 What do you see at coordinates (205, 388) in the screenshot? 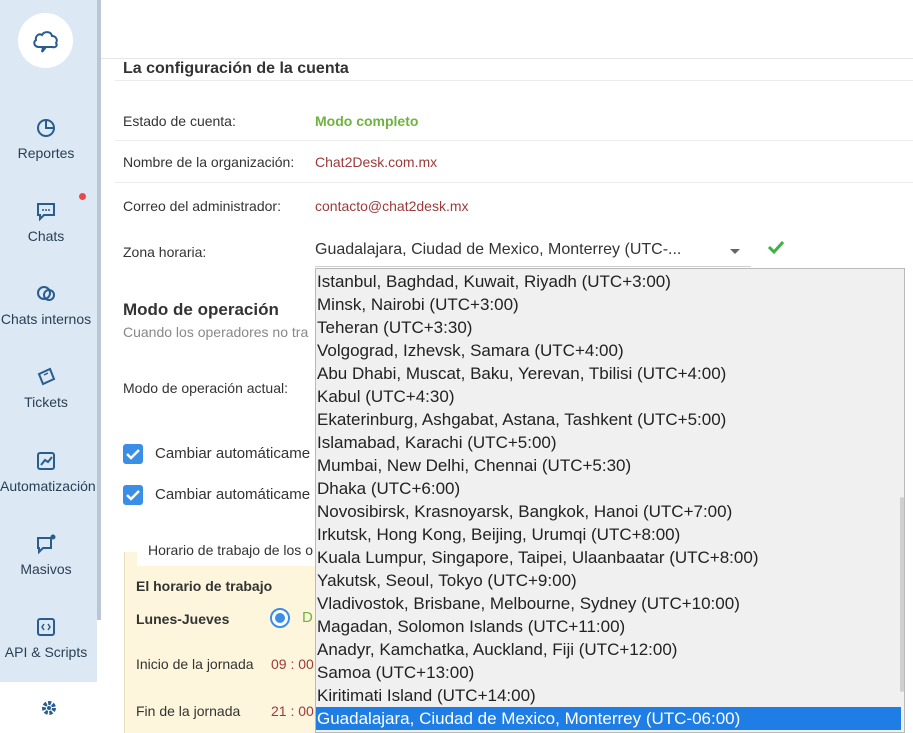
I see `operation-current-label: Modo de operación actual:` at bounding box center [205, 388].